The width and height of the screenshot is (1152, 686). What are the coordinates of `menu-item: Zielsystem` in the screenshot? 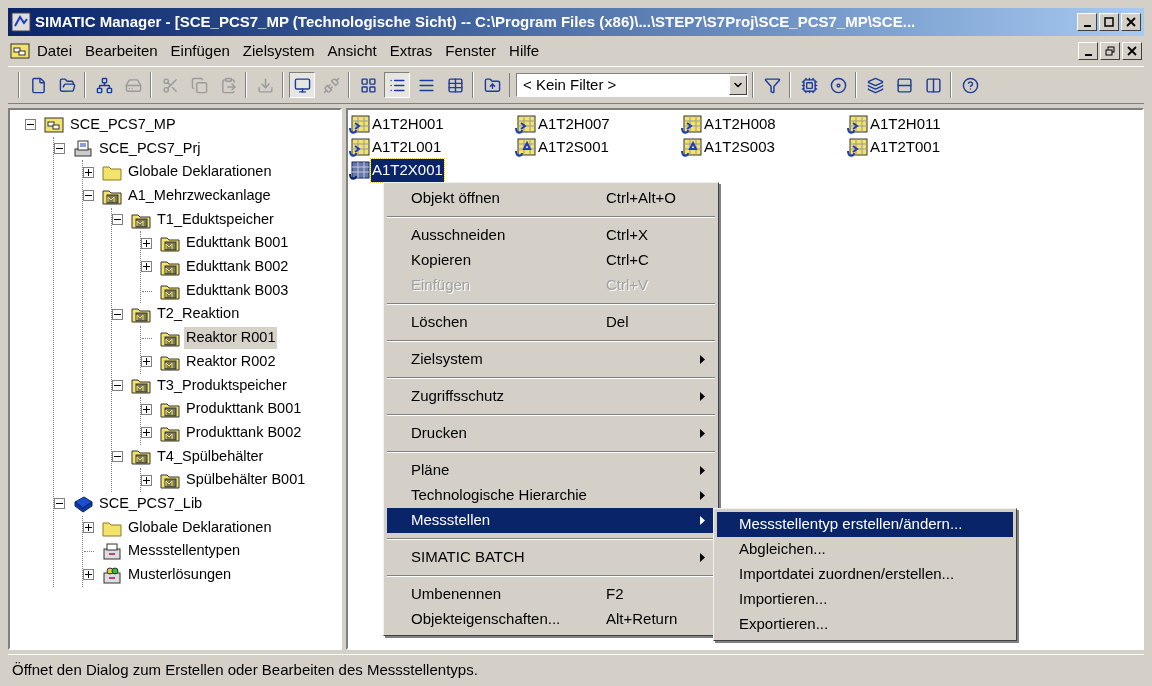 It's located at (278, 51).